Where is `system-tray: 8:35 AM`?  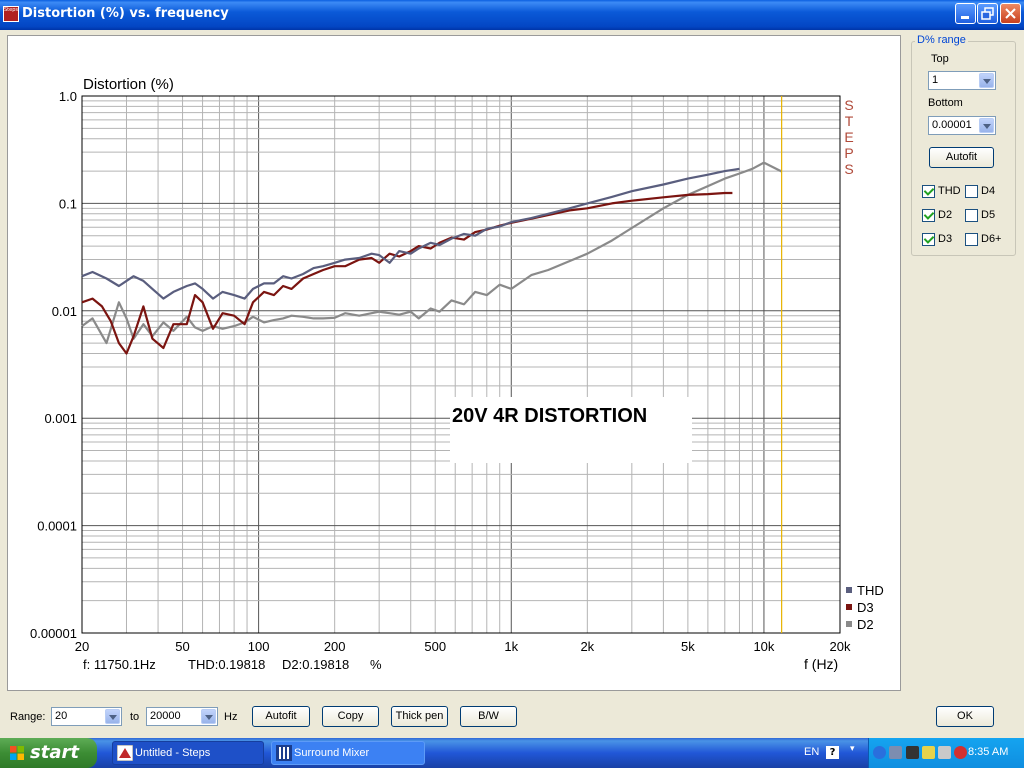 system-tray: 8:35 AM is located at coordinates (946, 753).